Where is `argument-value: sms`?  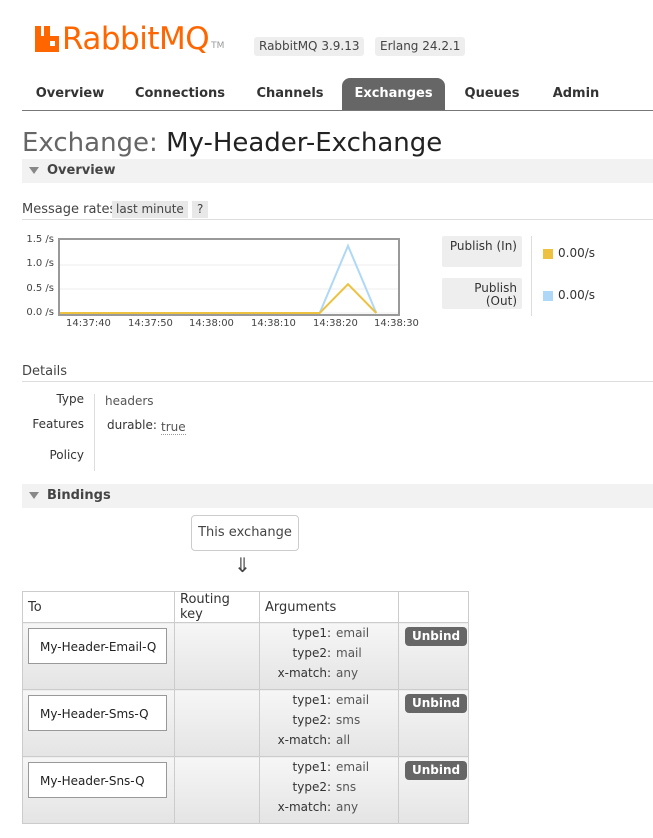
argument-value: sms is located at coordinates (348, 720).